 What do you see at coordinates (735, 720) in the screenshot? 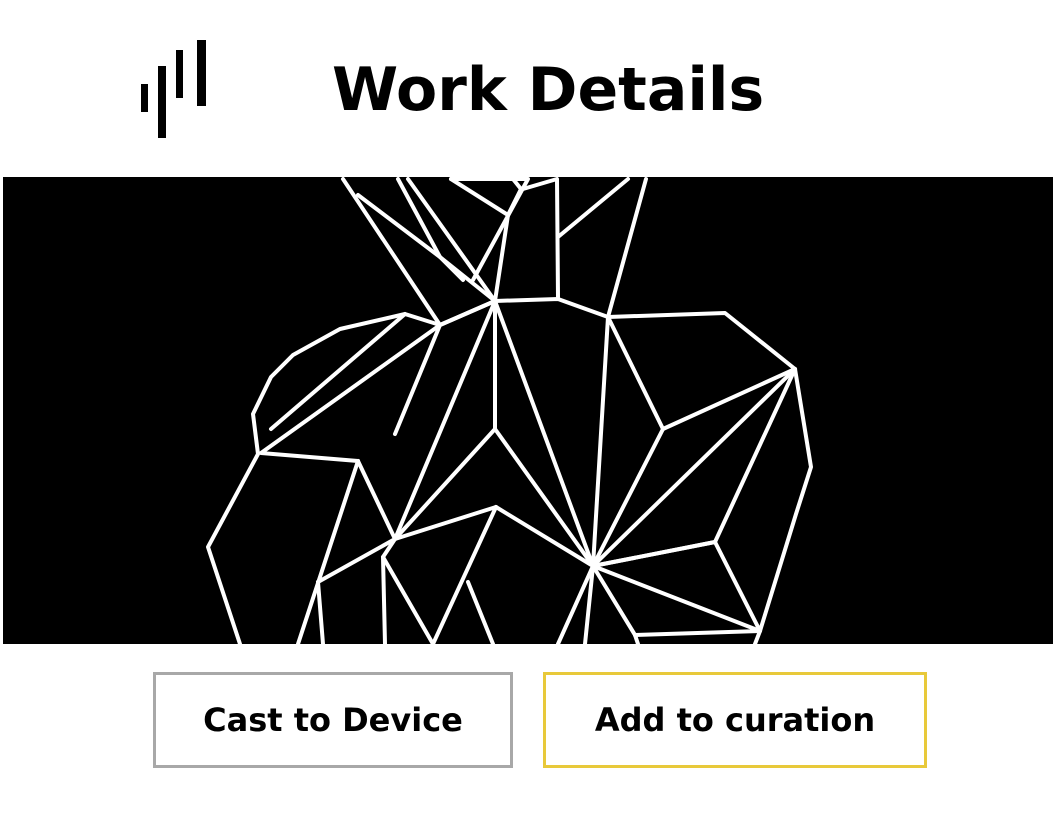
I see `add-to-curation-button: Add to curation` at bounding box center [735, 720].